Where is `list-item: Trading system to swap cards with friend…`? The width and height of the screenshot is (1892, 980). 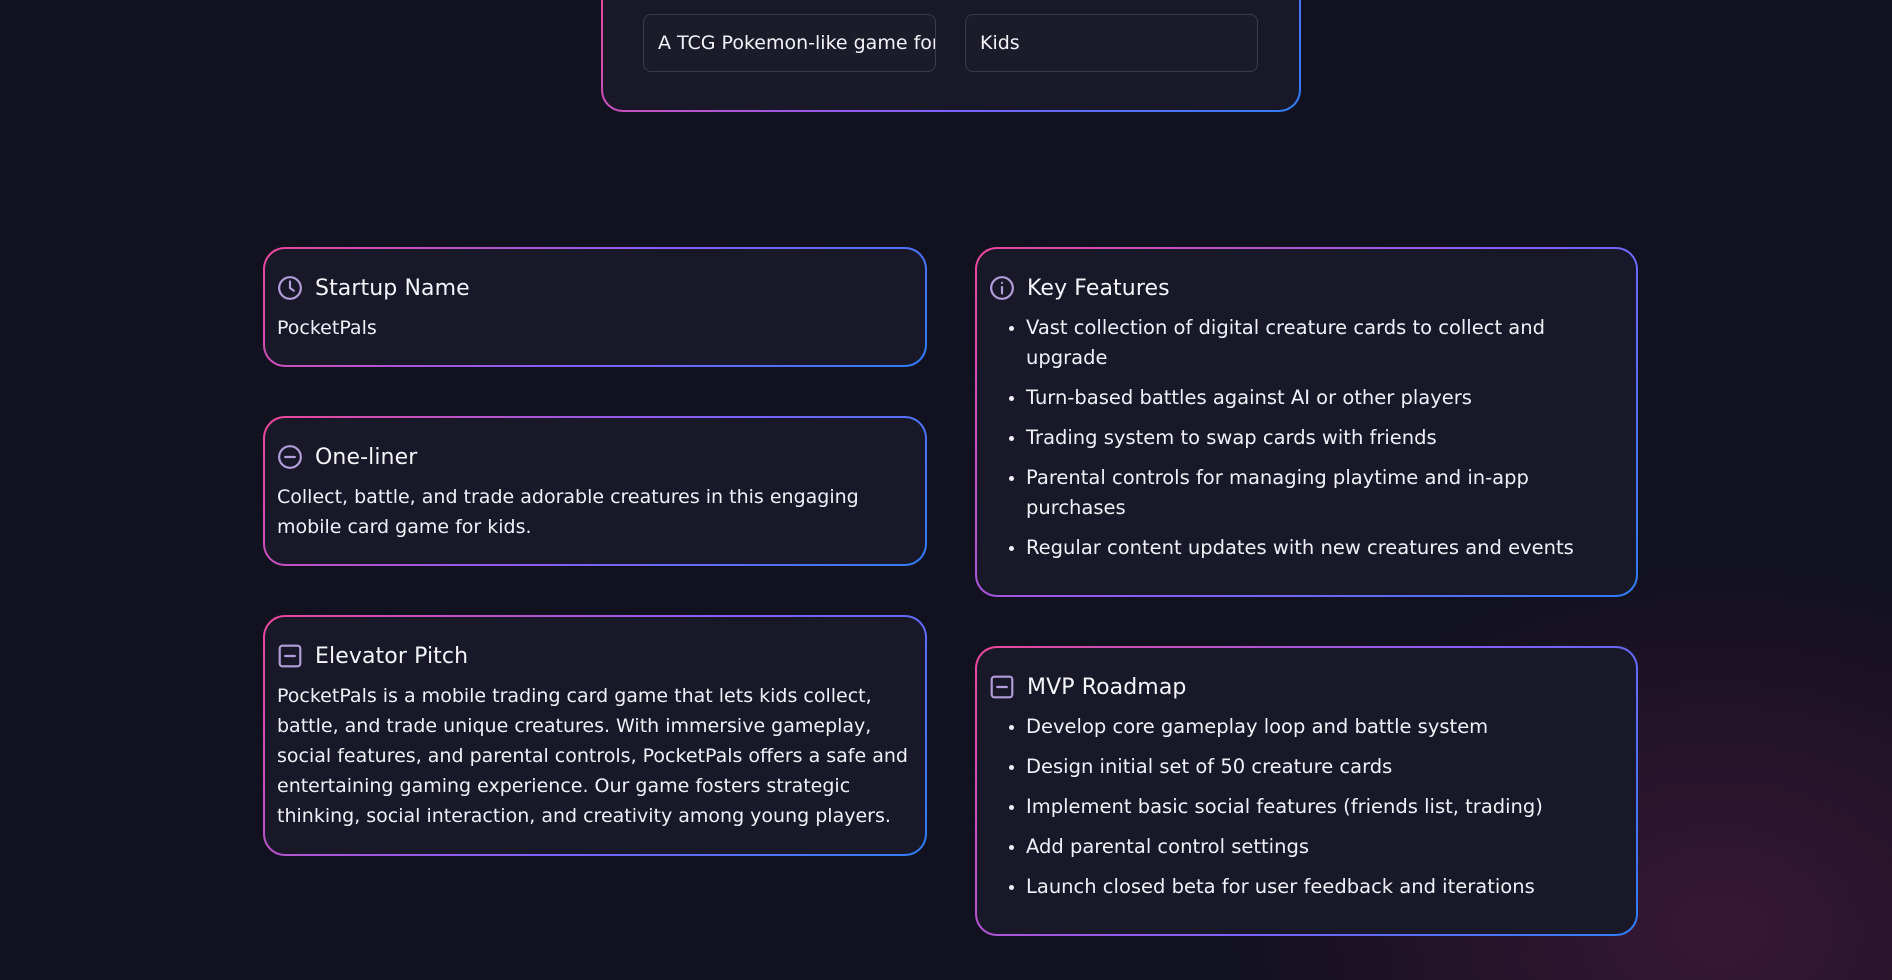 list-item: Trading system to swap cards with friend… is located at coordinates (1305, 438).